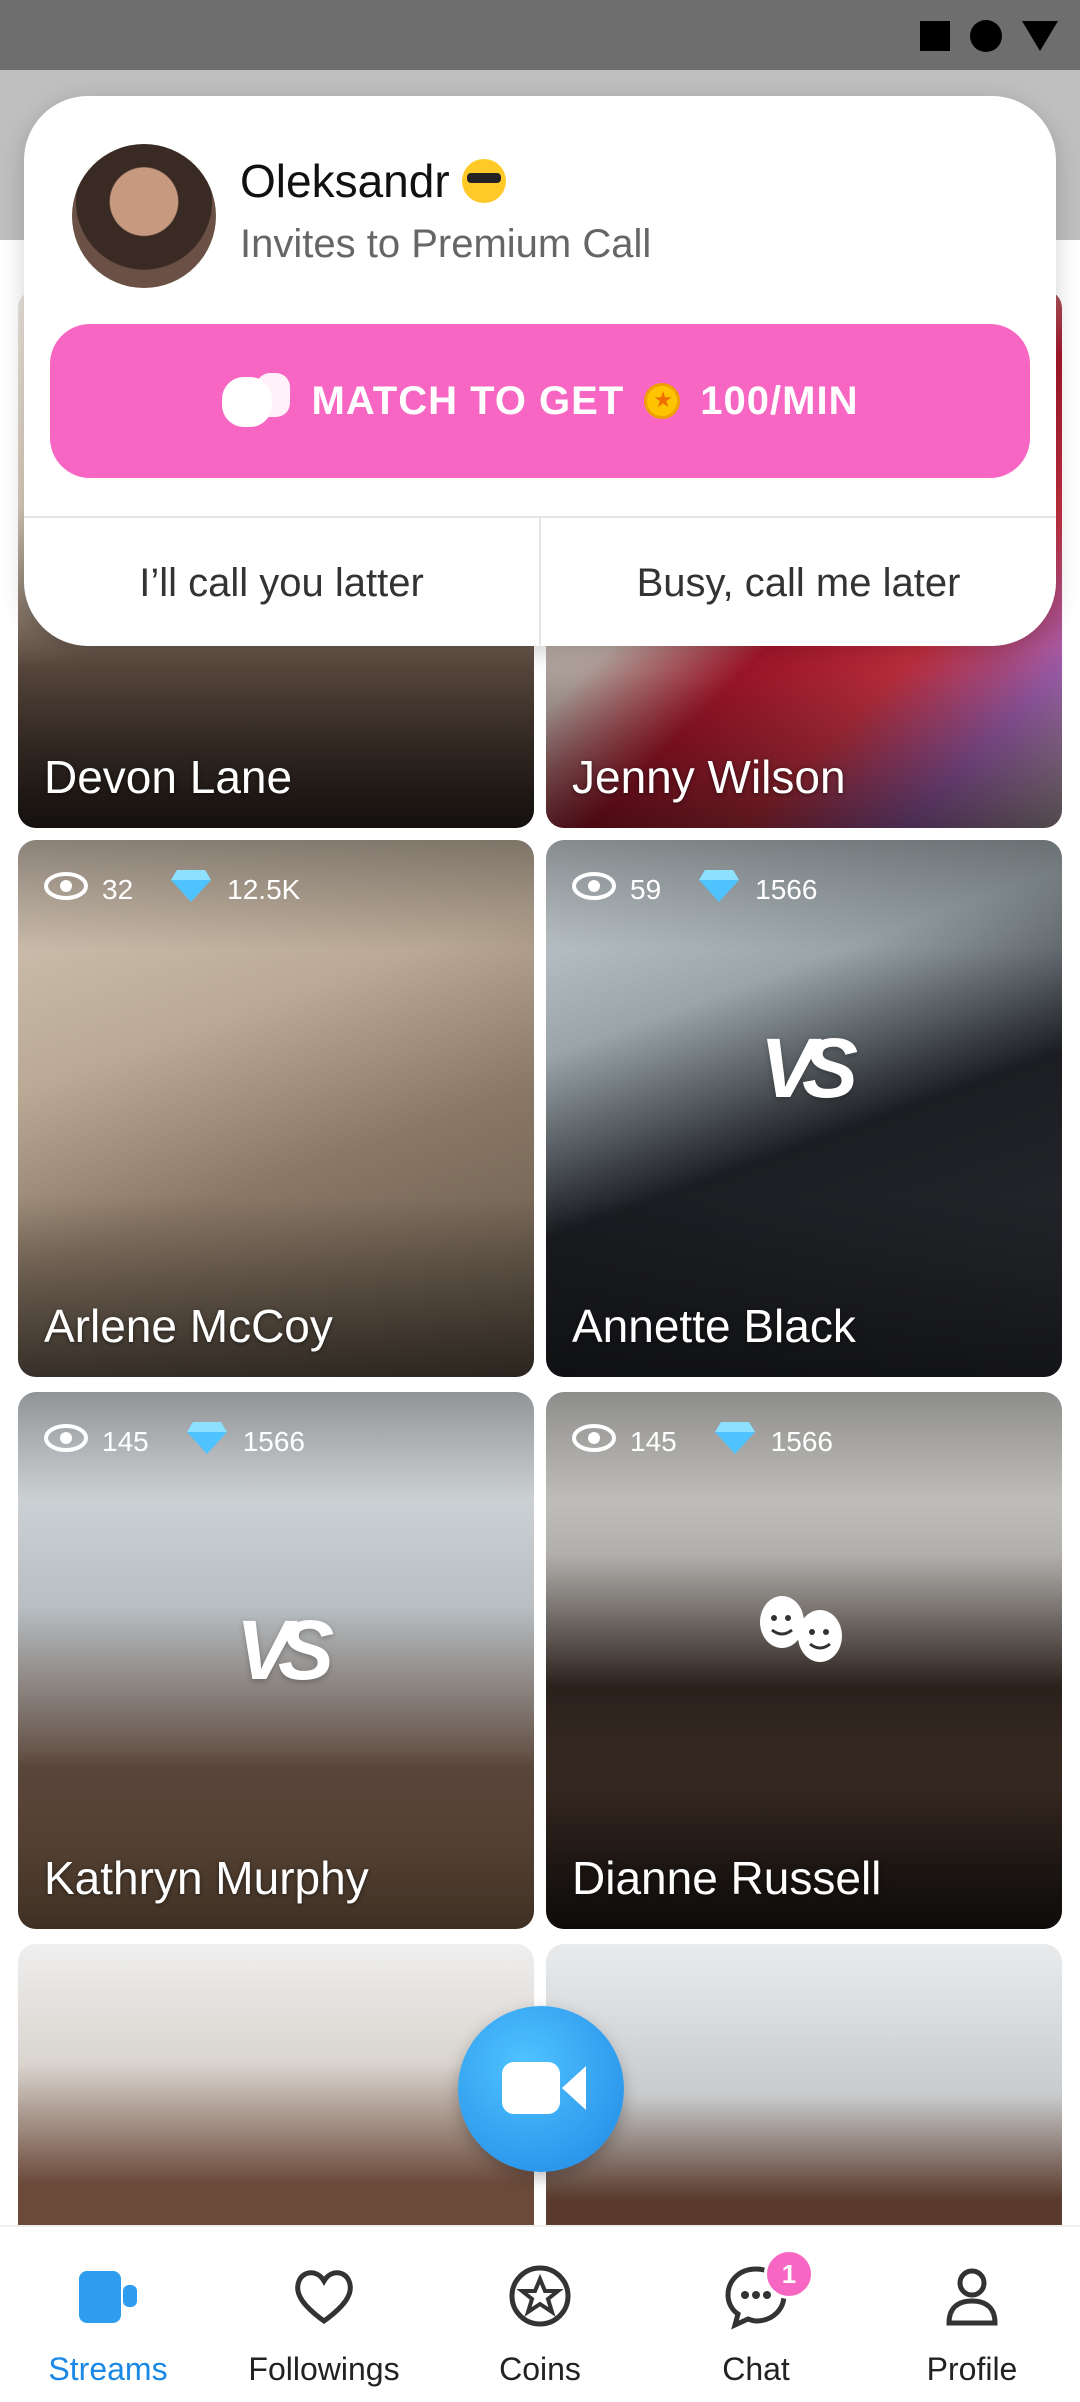  I want to click on nav-followings: Followings, so click(324, 2314).